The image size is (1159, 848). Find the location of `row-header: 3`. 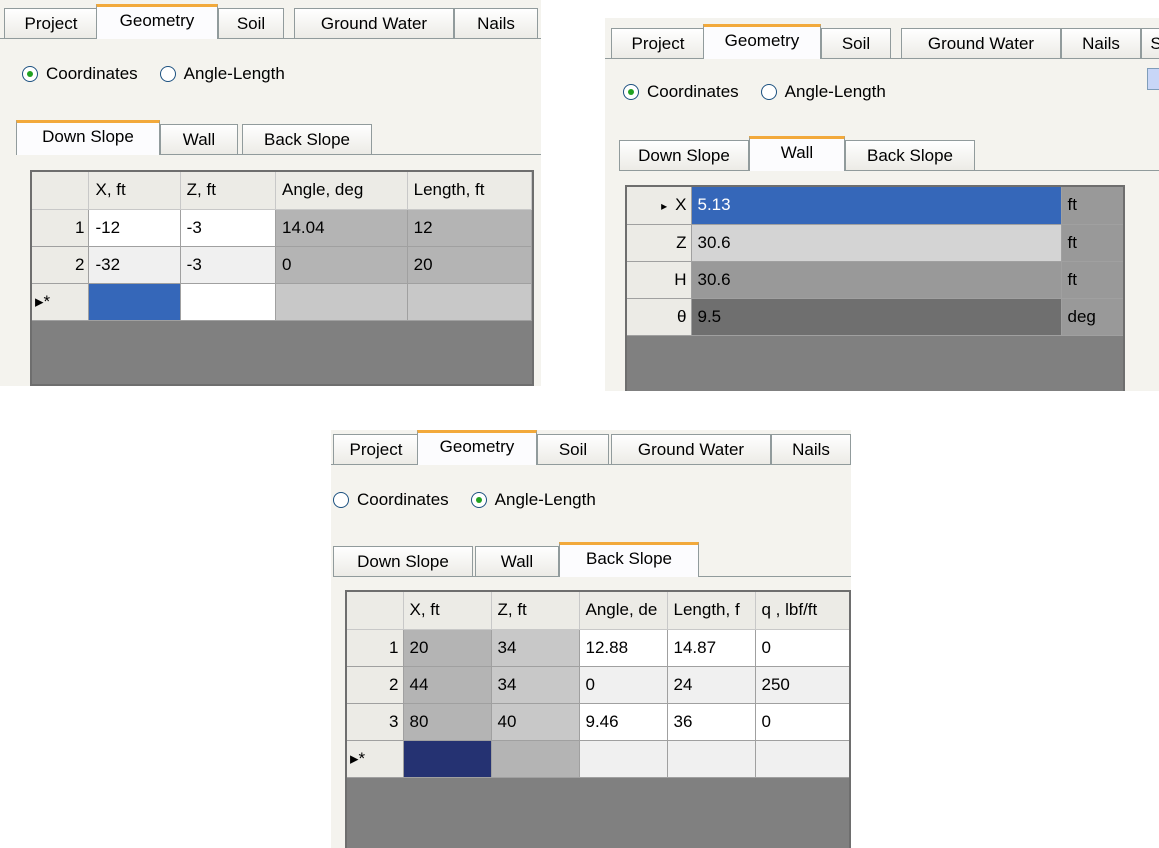

row-header: 3 is located at coordinates (375, 722).